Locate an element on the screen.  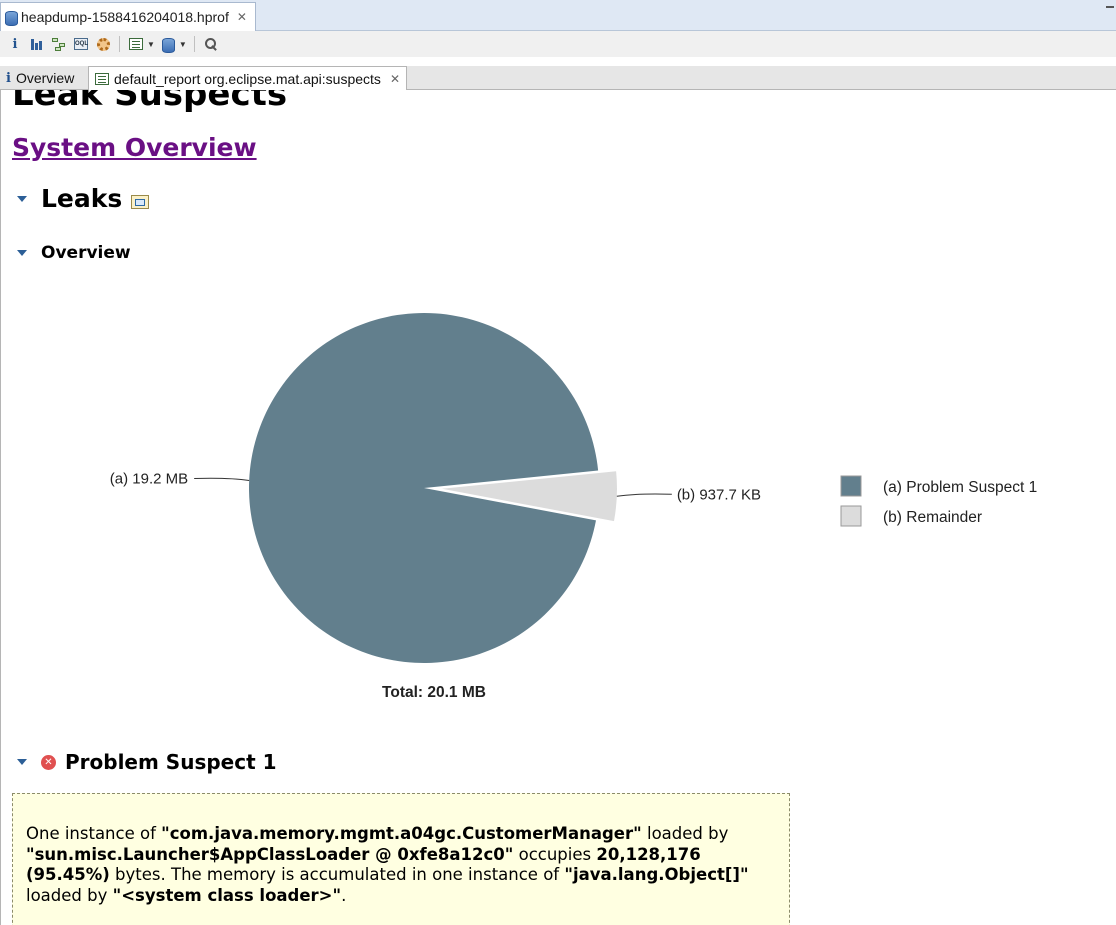
leaks-section-header: Leaks is located at coordinates (83, 198).